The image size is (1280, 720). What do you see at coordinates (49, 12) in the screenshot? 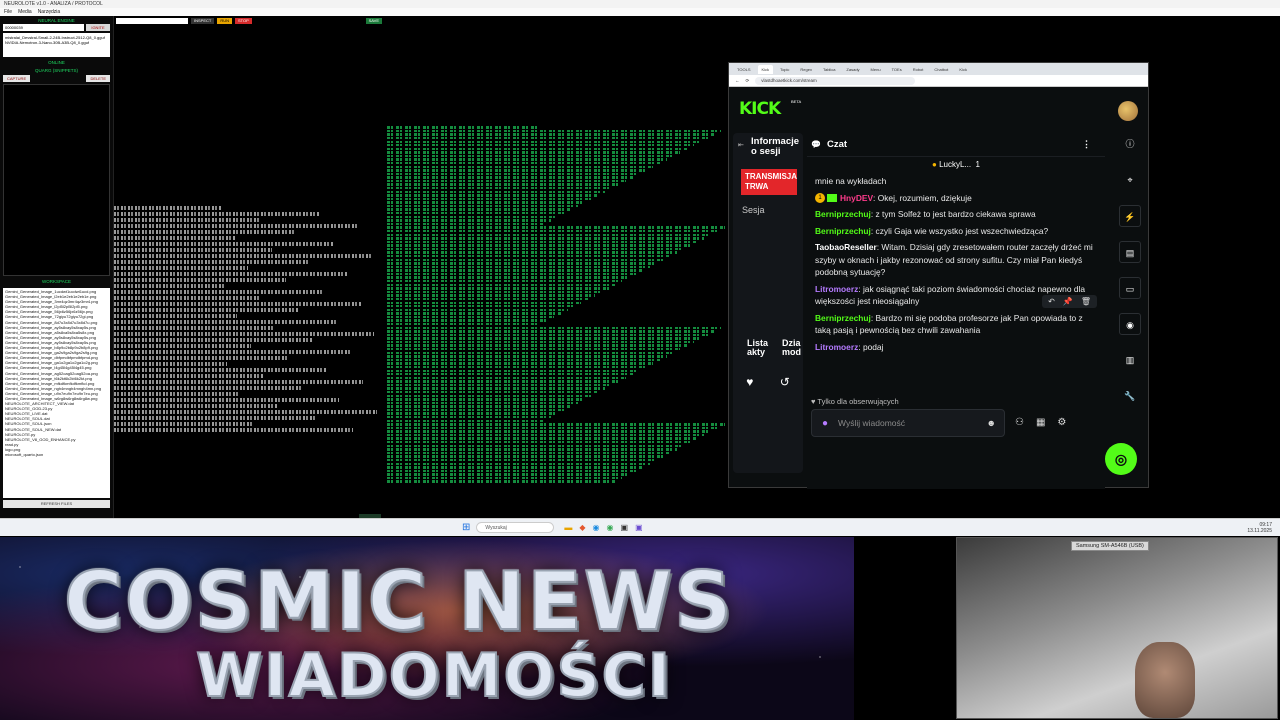
I see `menu-tools: Narzędzia` at bounding box center [49, 12].